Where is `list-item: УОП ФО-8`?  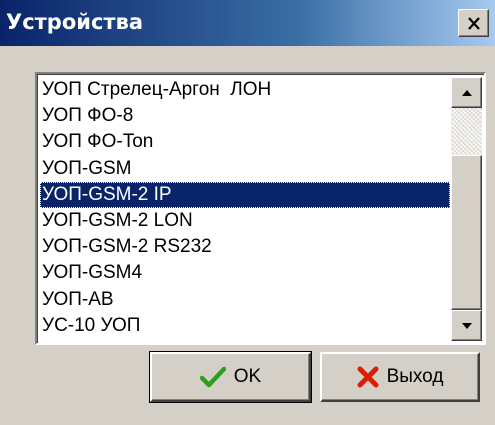
list-item: УОП ФО-8 is located at coordinates (245, 116).